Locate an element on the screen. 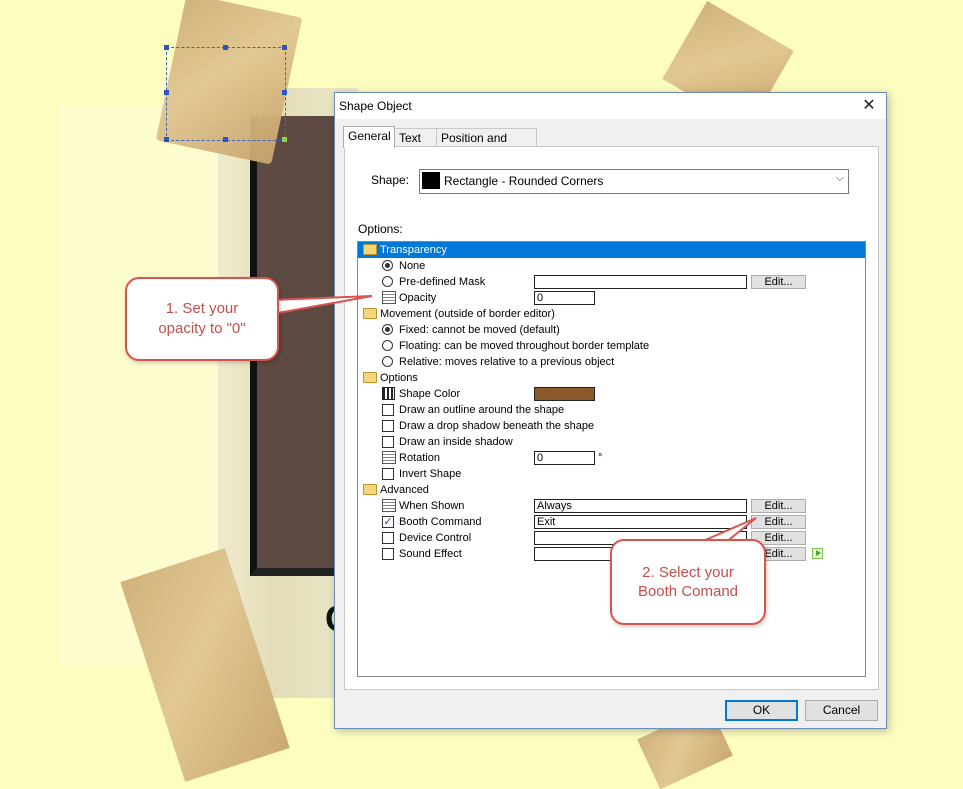 The image size is (963, 789). group-label: Options is located at coordinates (399, 378).